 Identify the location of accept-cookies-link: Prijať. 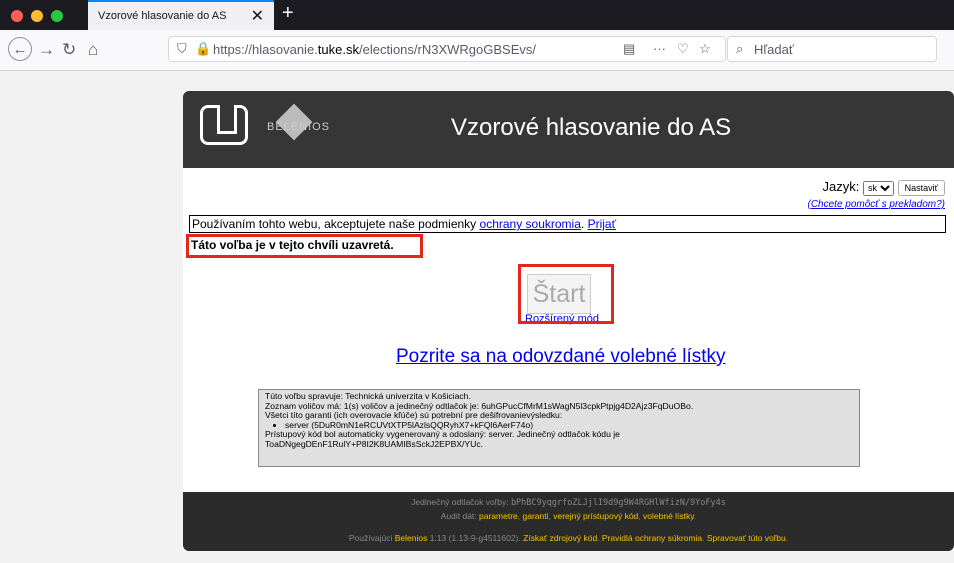
(602, 224).